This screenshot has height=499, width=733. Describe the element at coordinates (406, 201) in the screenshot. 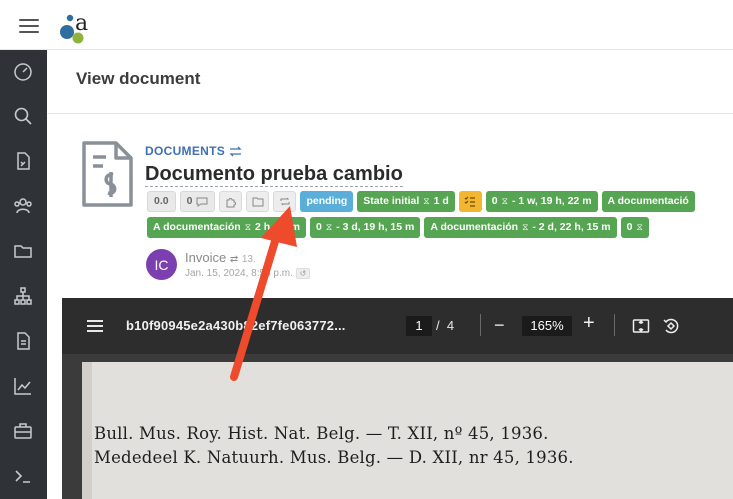

I see `state-badge: State initial ⧖ 1 d` at that location.